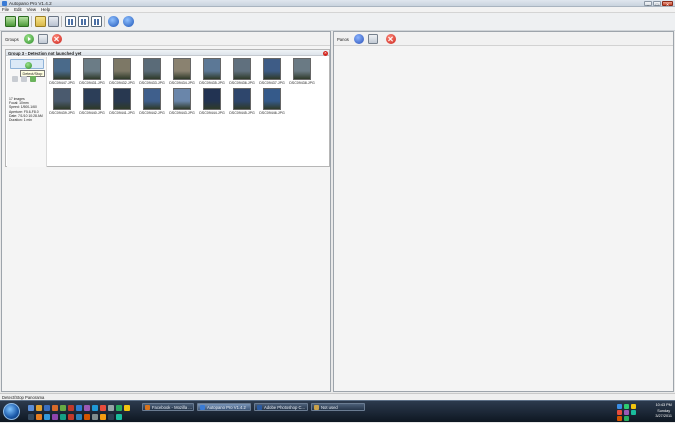 This screenshot has height=423, width=675. I want to click on add-icon, so click(33, 79).